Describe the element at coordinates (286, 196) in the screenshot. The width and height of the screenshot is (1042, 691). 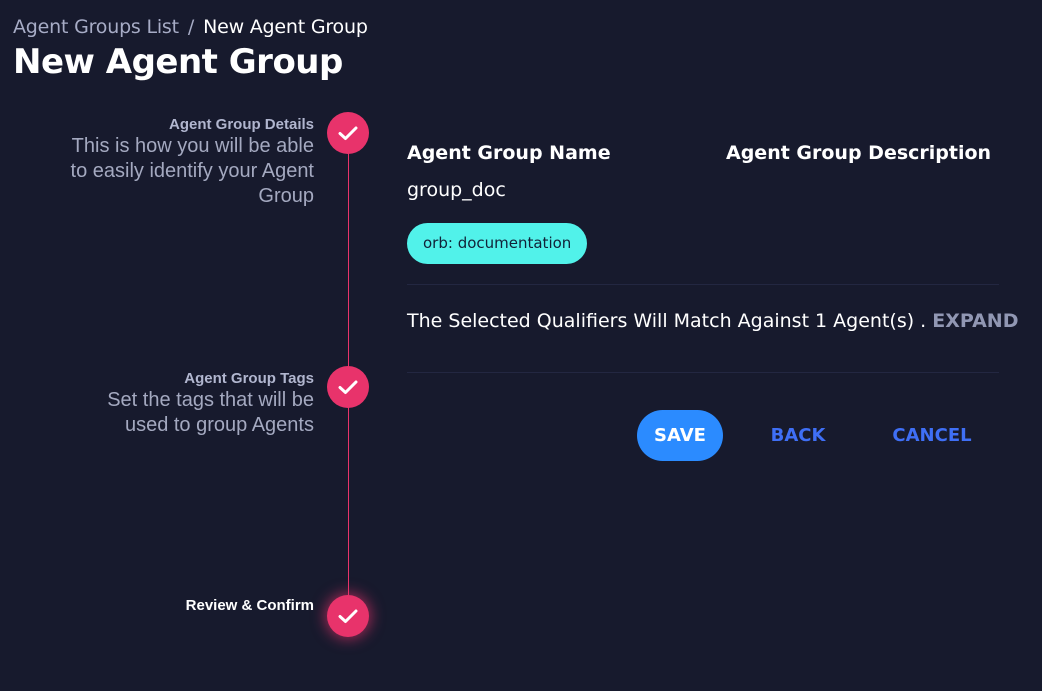
I see `step-description-line: Group` at that location.